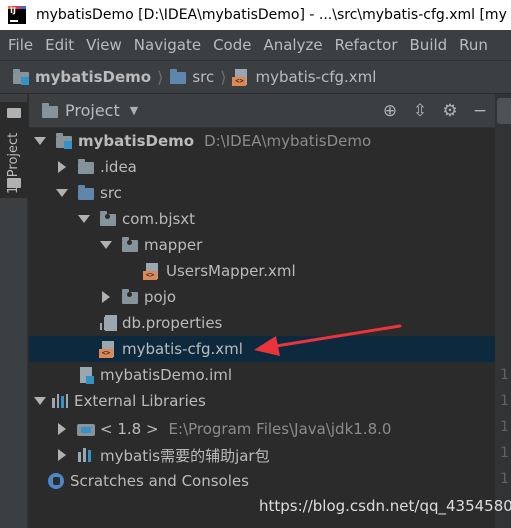 The height and width of the screenshot is (528, 511). I want to click on sdk-icon, so click(86, 429).